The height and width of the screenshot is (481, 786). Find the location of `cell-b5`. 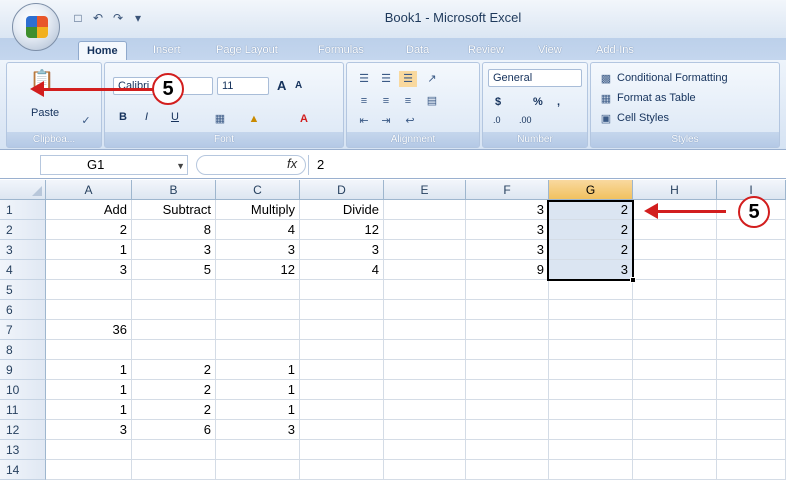

cell-b5 is located at coordinates (174, 290).